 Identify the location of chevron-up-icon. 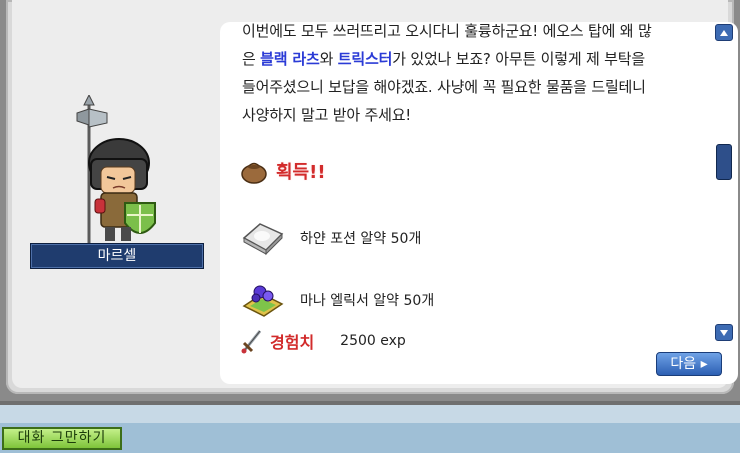
(724, 32).